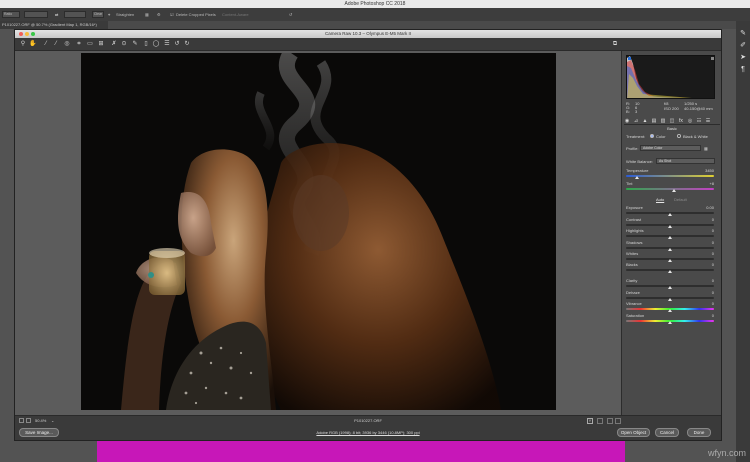 The width and height of the screenshot is (750, 462). Describe the element at coordinates (368, 34) in the screenshot. I see `camera-raw-titlebar: Camera Raw 10.3 – Olympus E-M5 Mark II` at that location.